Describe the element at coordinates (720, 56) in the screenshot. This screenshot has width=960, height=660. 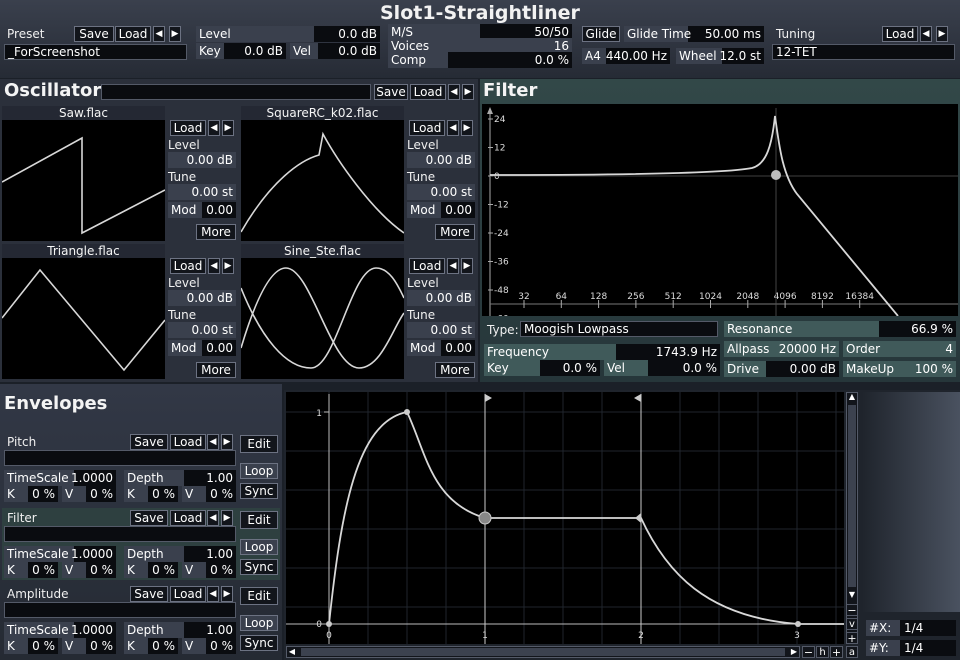
I see `wheel-field: Wheel 12.0 st` at that location.